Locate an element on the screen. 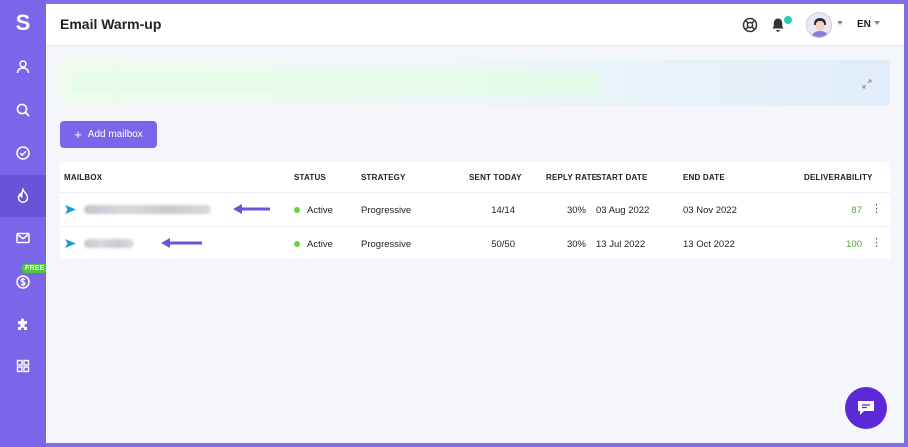  chat-bubble-icon is located at coordinates (866, 408).